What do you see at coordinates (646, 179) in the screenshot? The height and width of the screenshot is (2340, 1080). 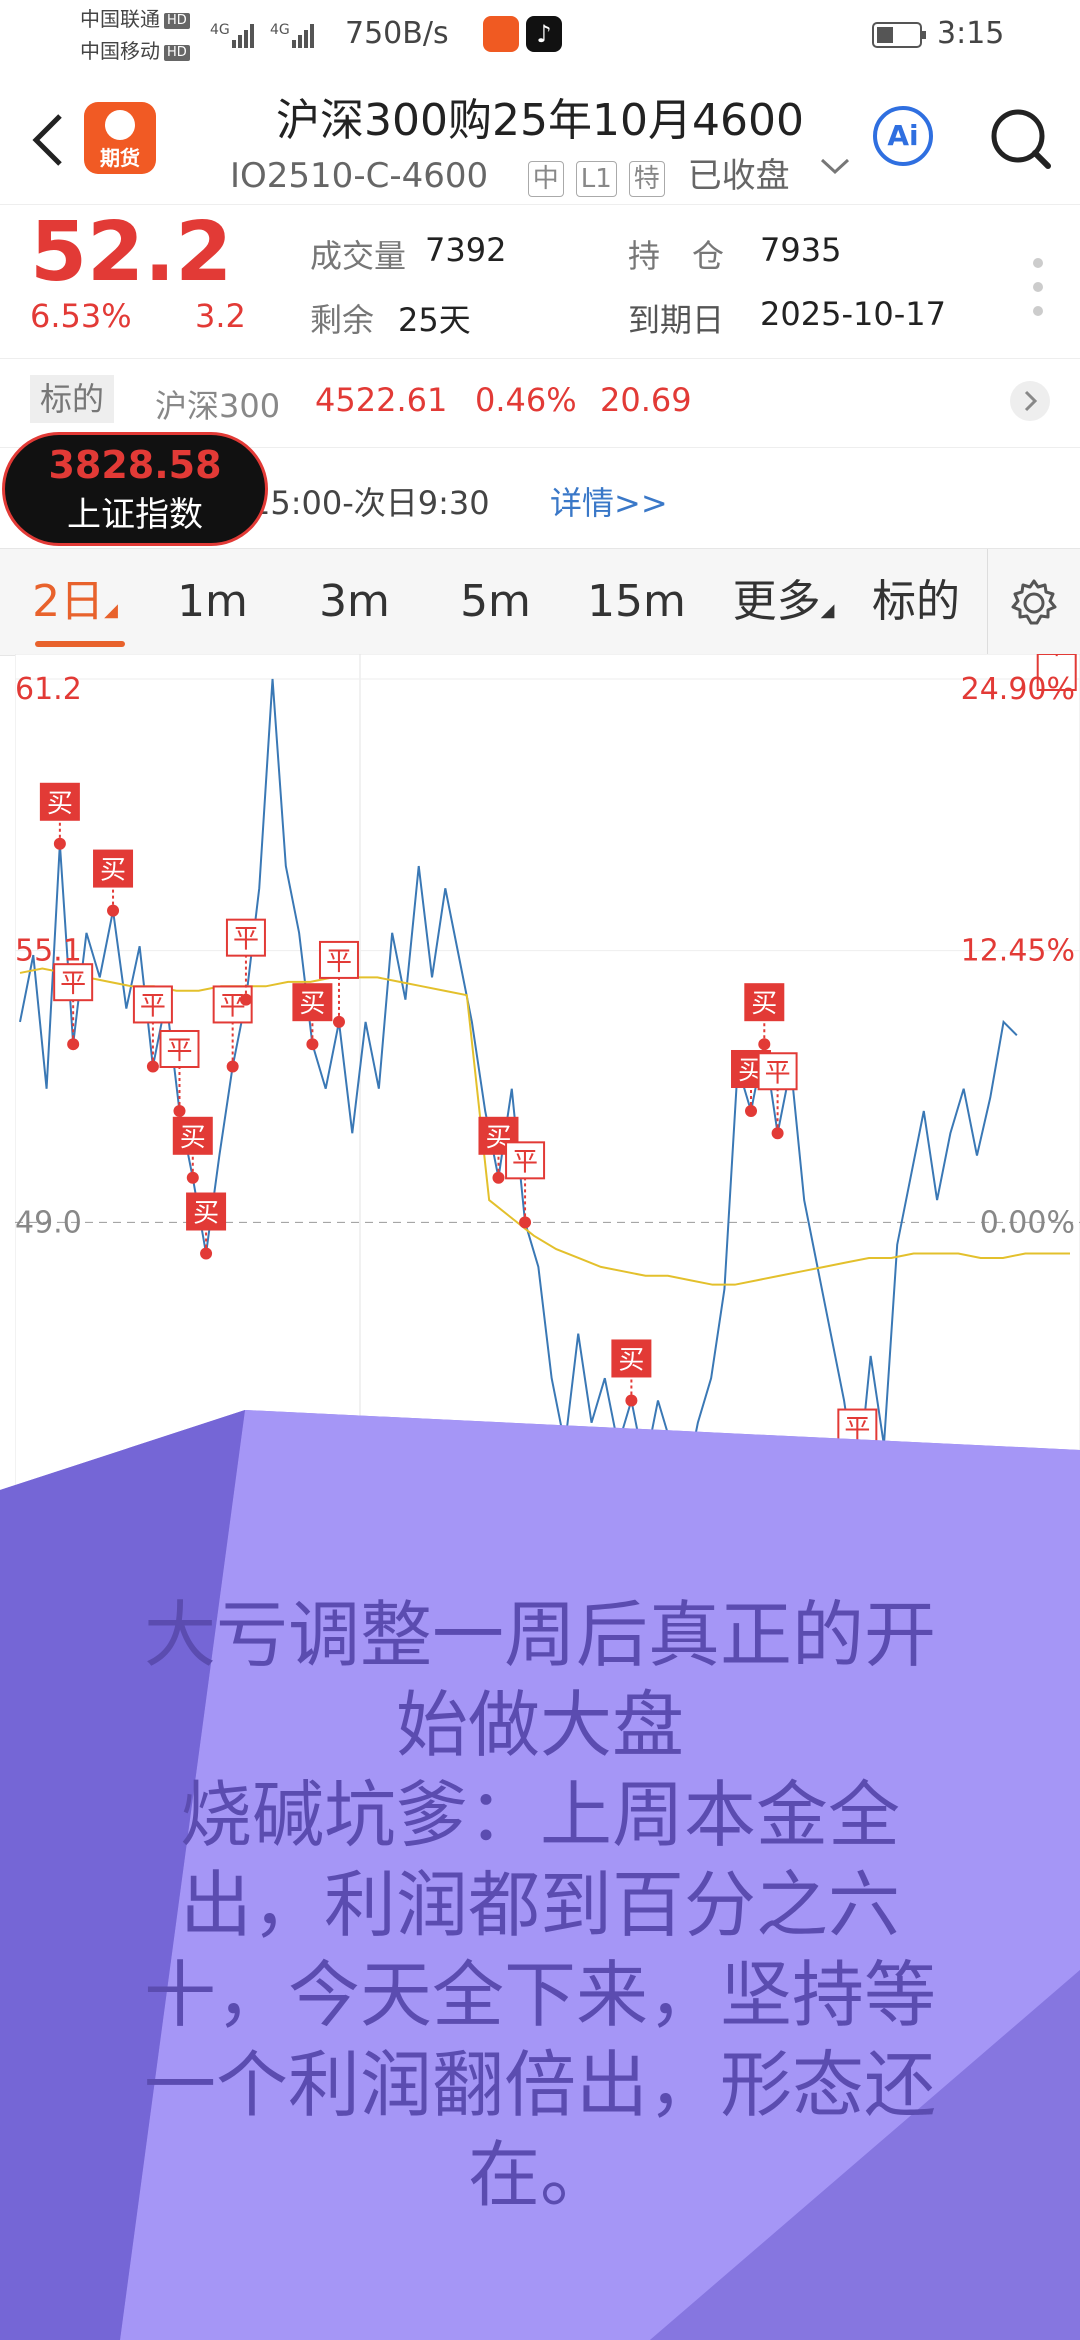 I see `tag-special: 特` at bounding box center [646, 179].